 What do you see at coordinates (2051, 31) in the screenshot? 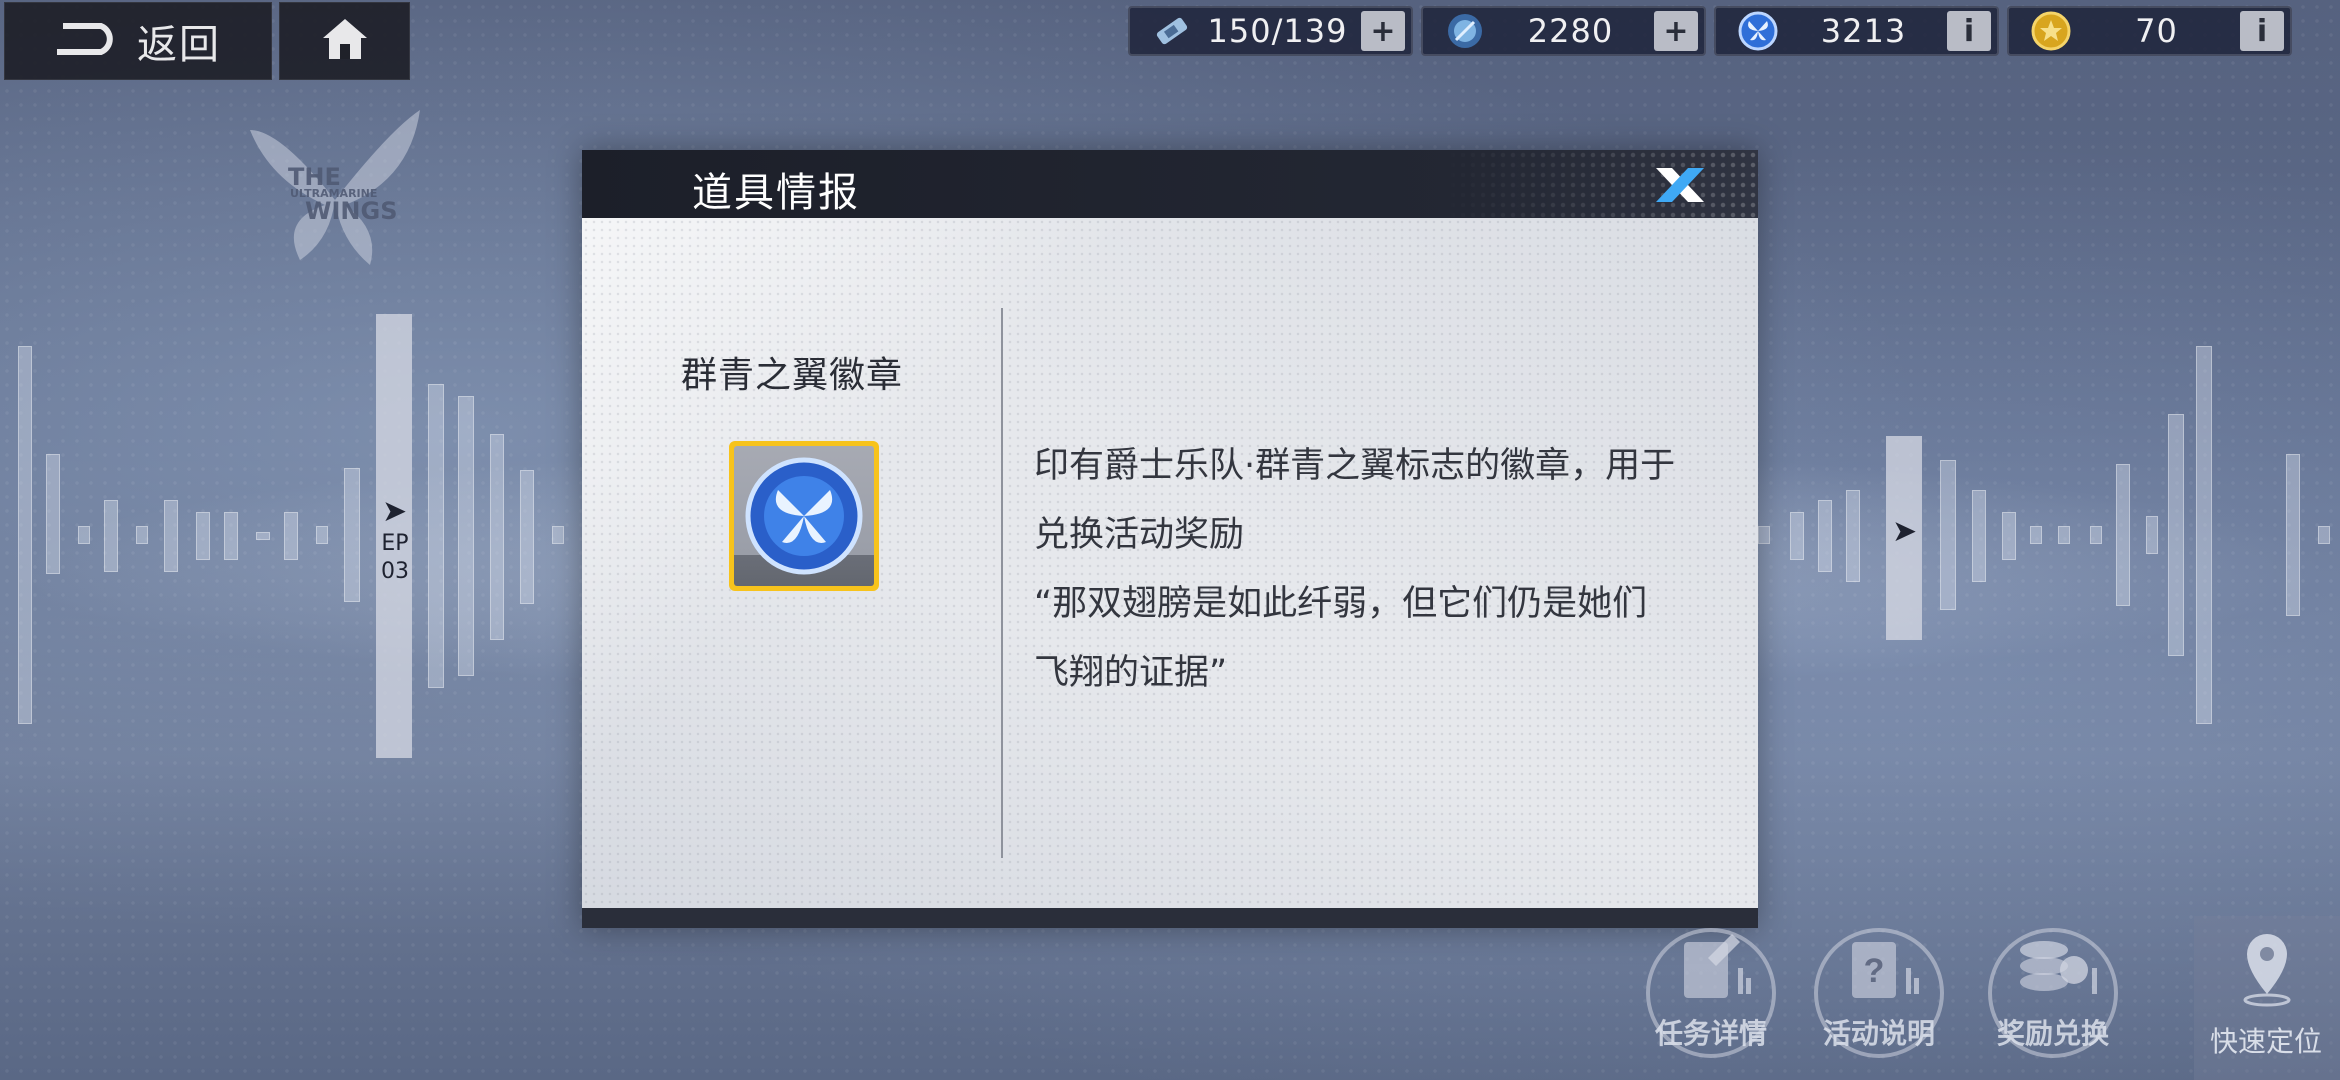
I see `gold-coin-icon` at bounding box center [2051, 31].